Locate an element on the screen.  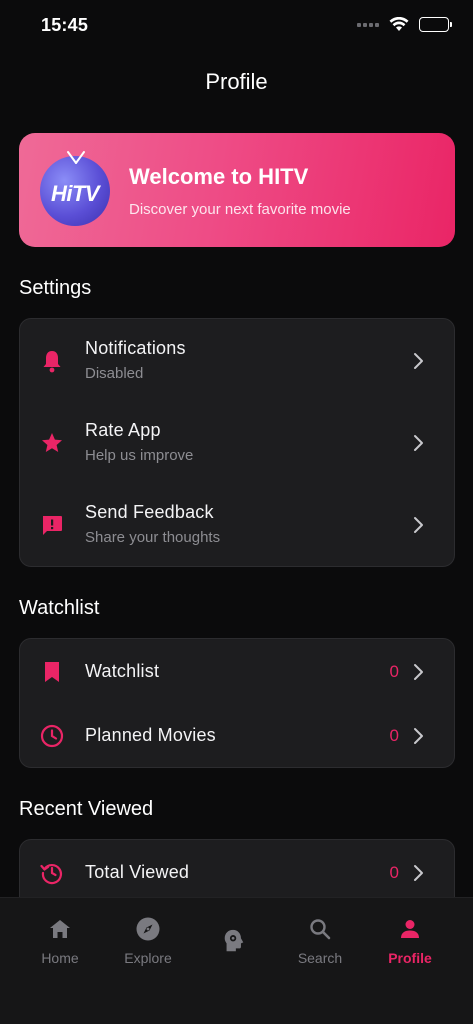
ai-head-icon is located at coordinates (234, 941).